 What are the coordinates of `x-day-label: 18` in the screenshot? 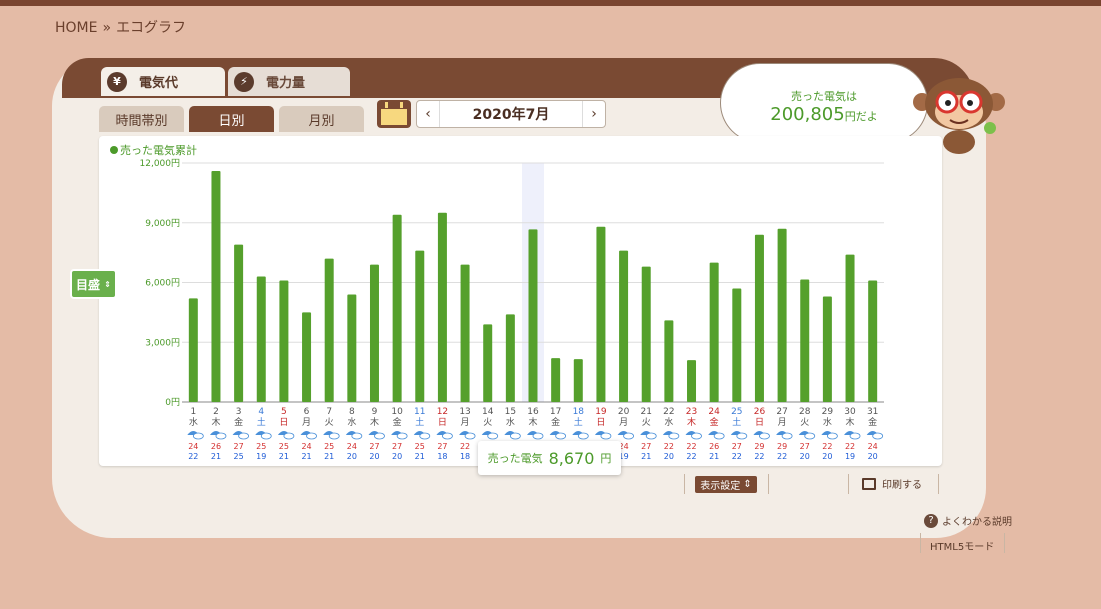 It's located at (579, 412).